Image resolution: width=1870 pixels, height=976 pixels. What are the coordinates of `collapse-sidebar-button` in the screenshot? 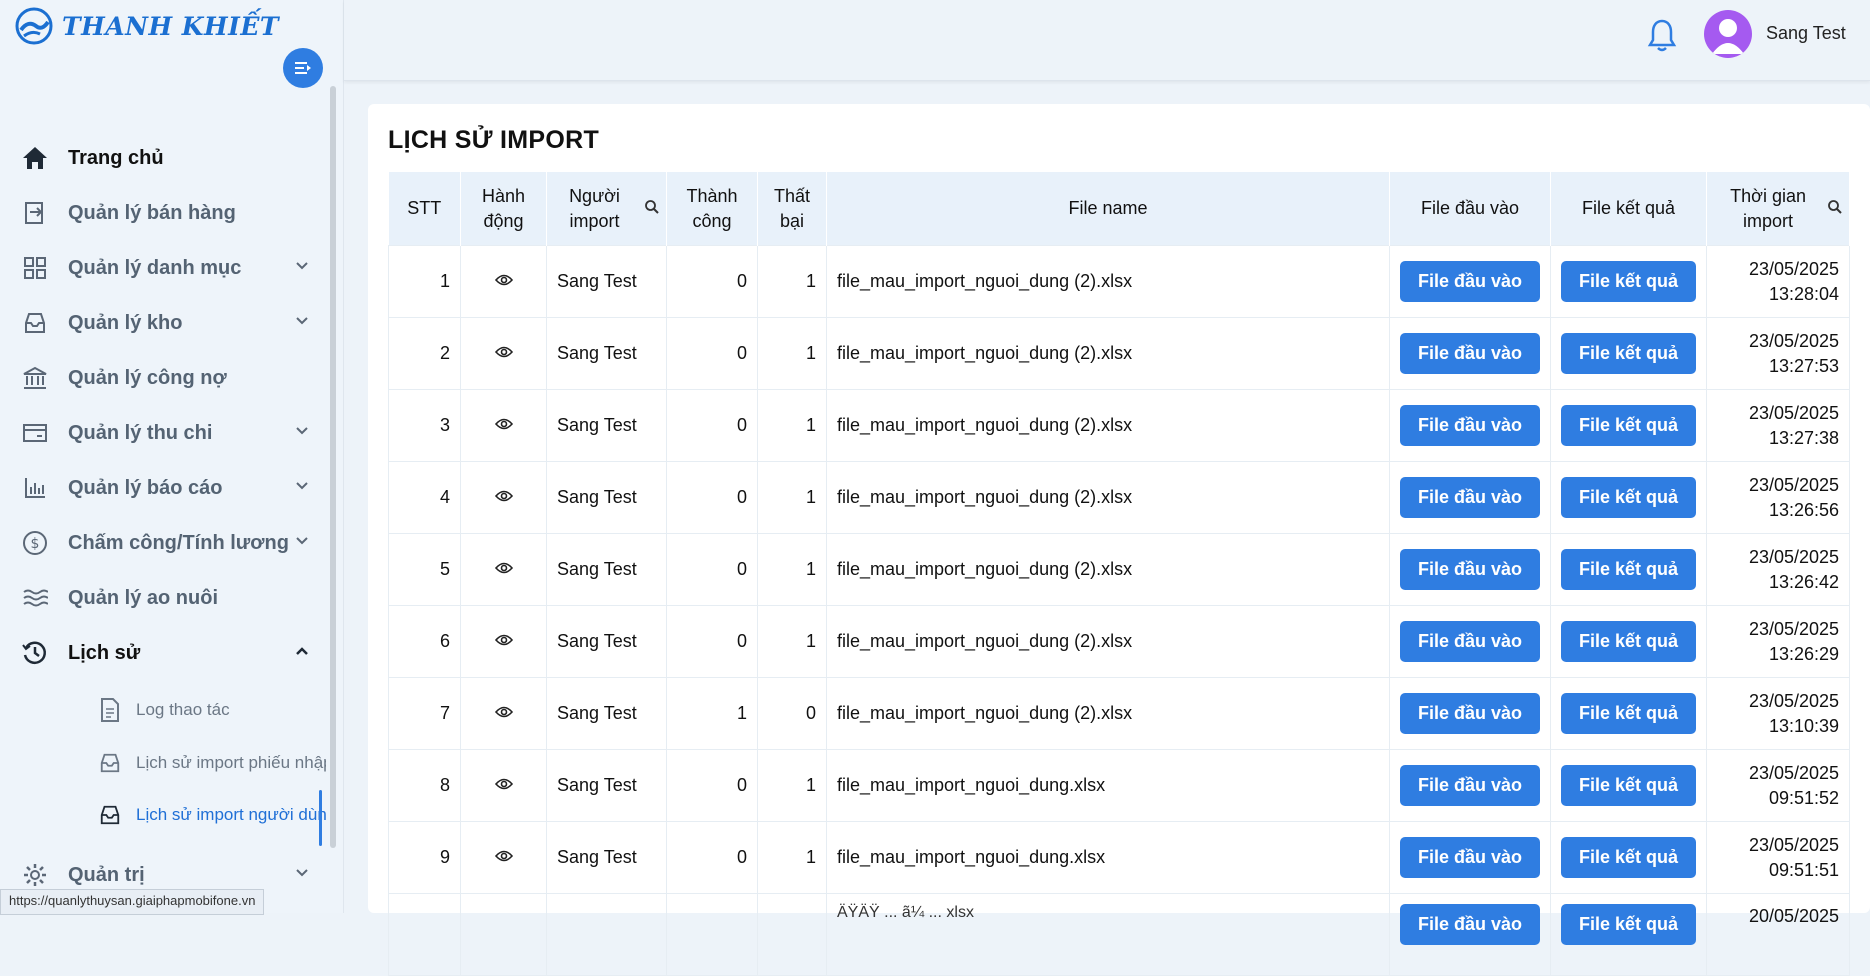 It's located at (303, 68).